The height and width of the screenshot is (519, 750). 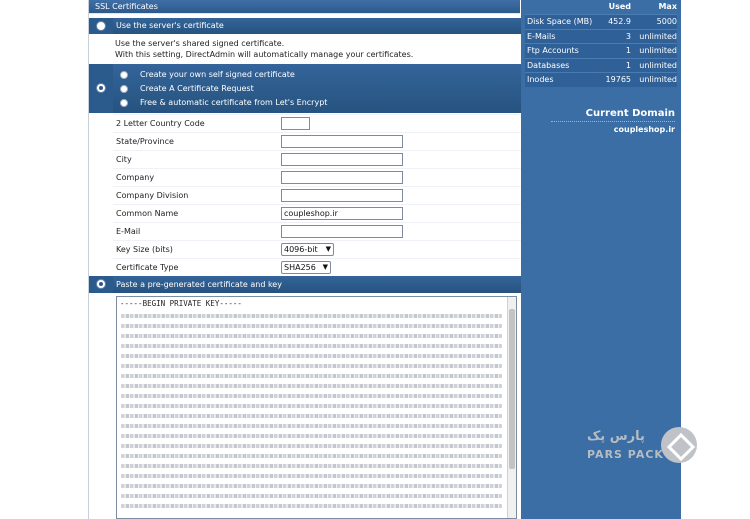 I want to click on max-header: Max, so click(x=667, y=6).